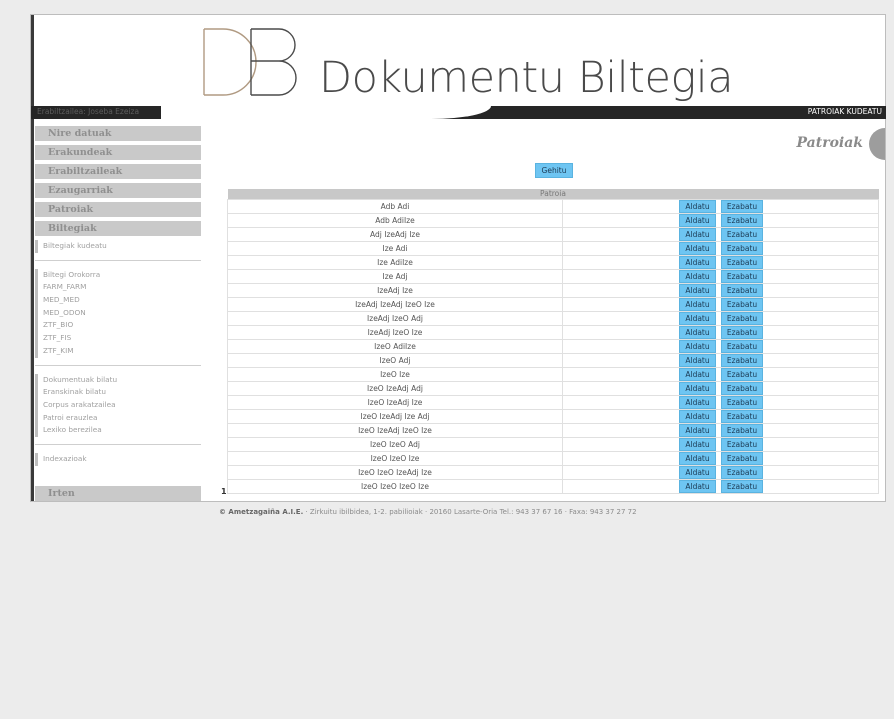 This screenshot has width=894, height=719. I want to click on pattern-name: IzeO AdiIze, so click(395, 346).